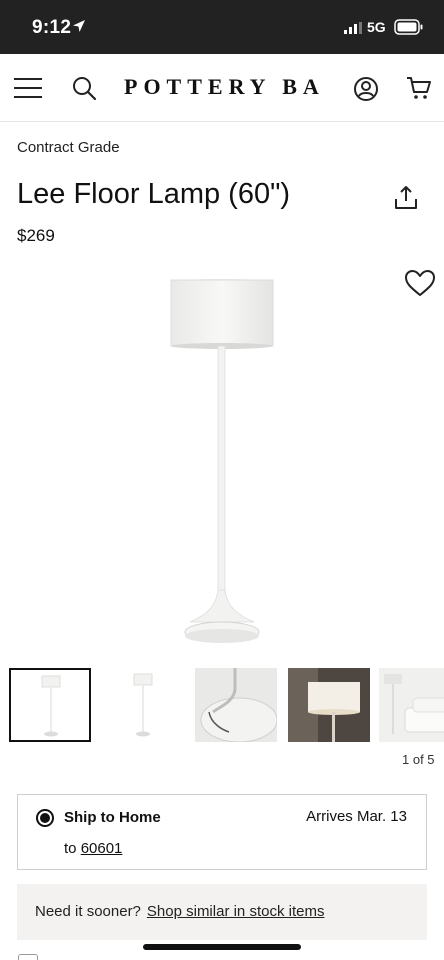  I want to click on brand-logo: POTTERY BARN, so click(224, 88).